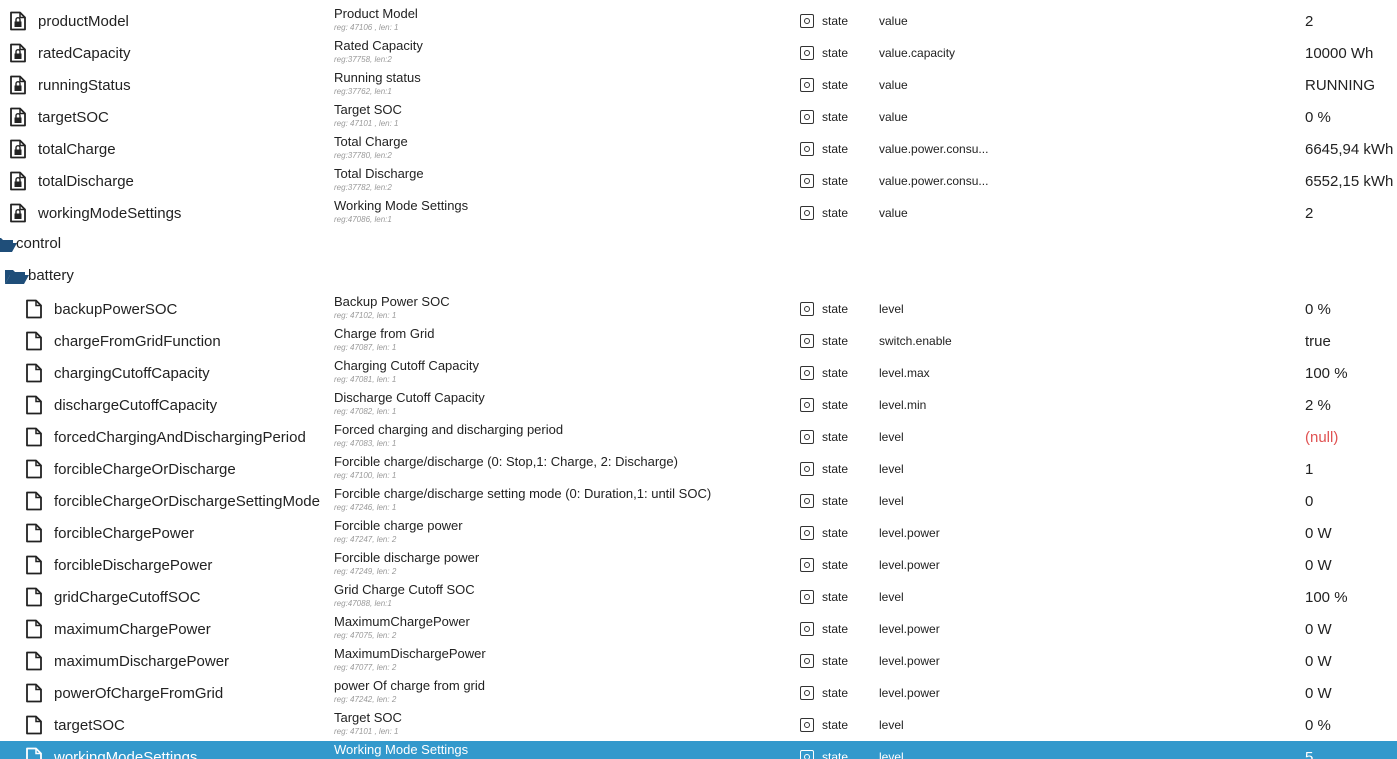  I want to click on object-description: Working Mode Settings, so click(401, 205).